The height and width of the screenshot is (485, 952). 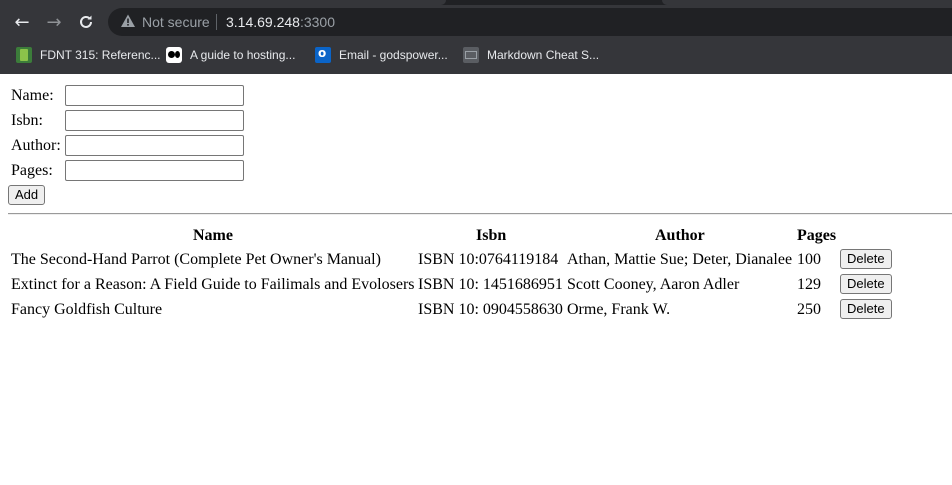 What do you see at coordinates (27, 120) in the screenshot?
I see `isbn-label: Isbn:` at bounding box center [27, 120].